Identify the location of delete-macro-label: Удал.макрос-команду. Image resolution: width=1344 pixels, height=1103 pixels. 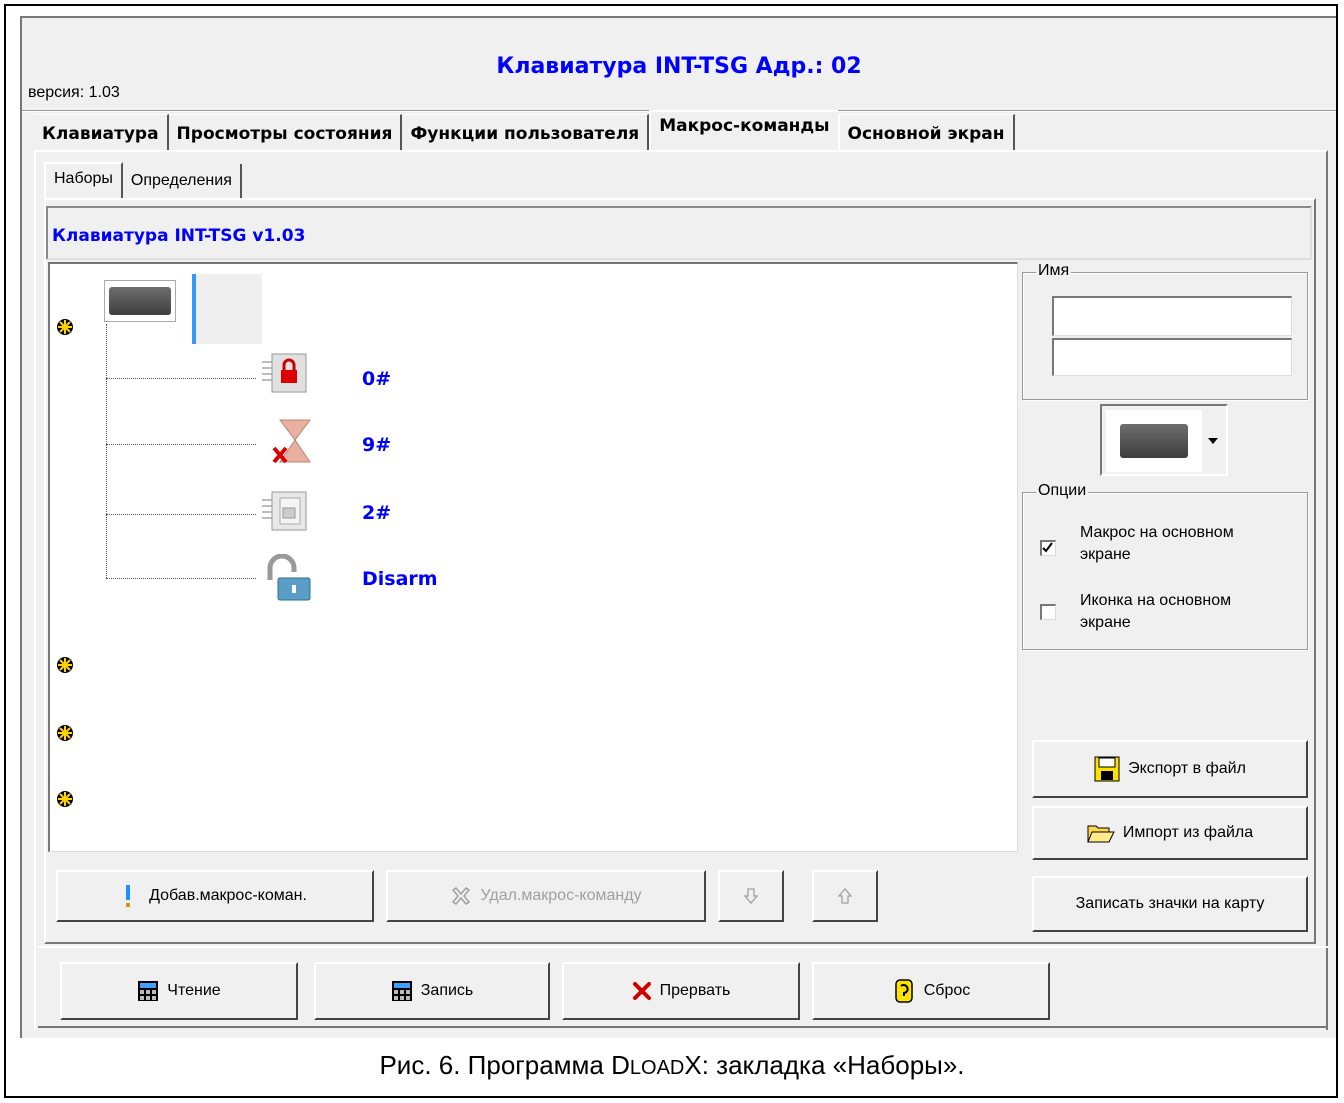
(561, 895).